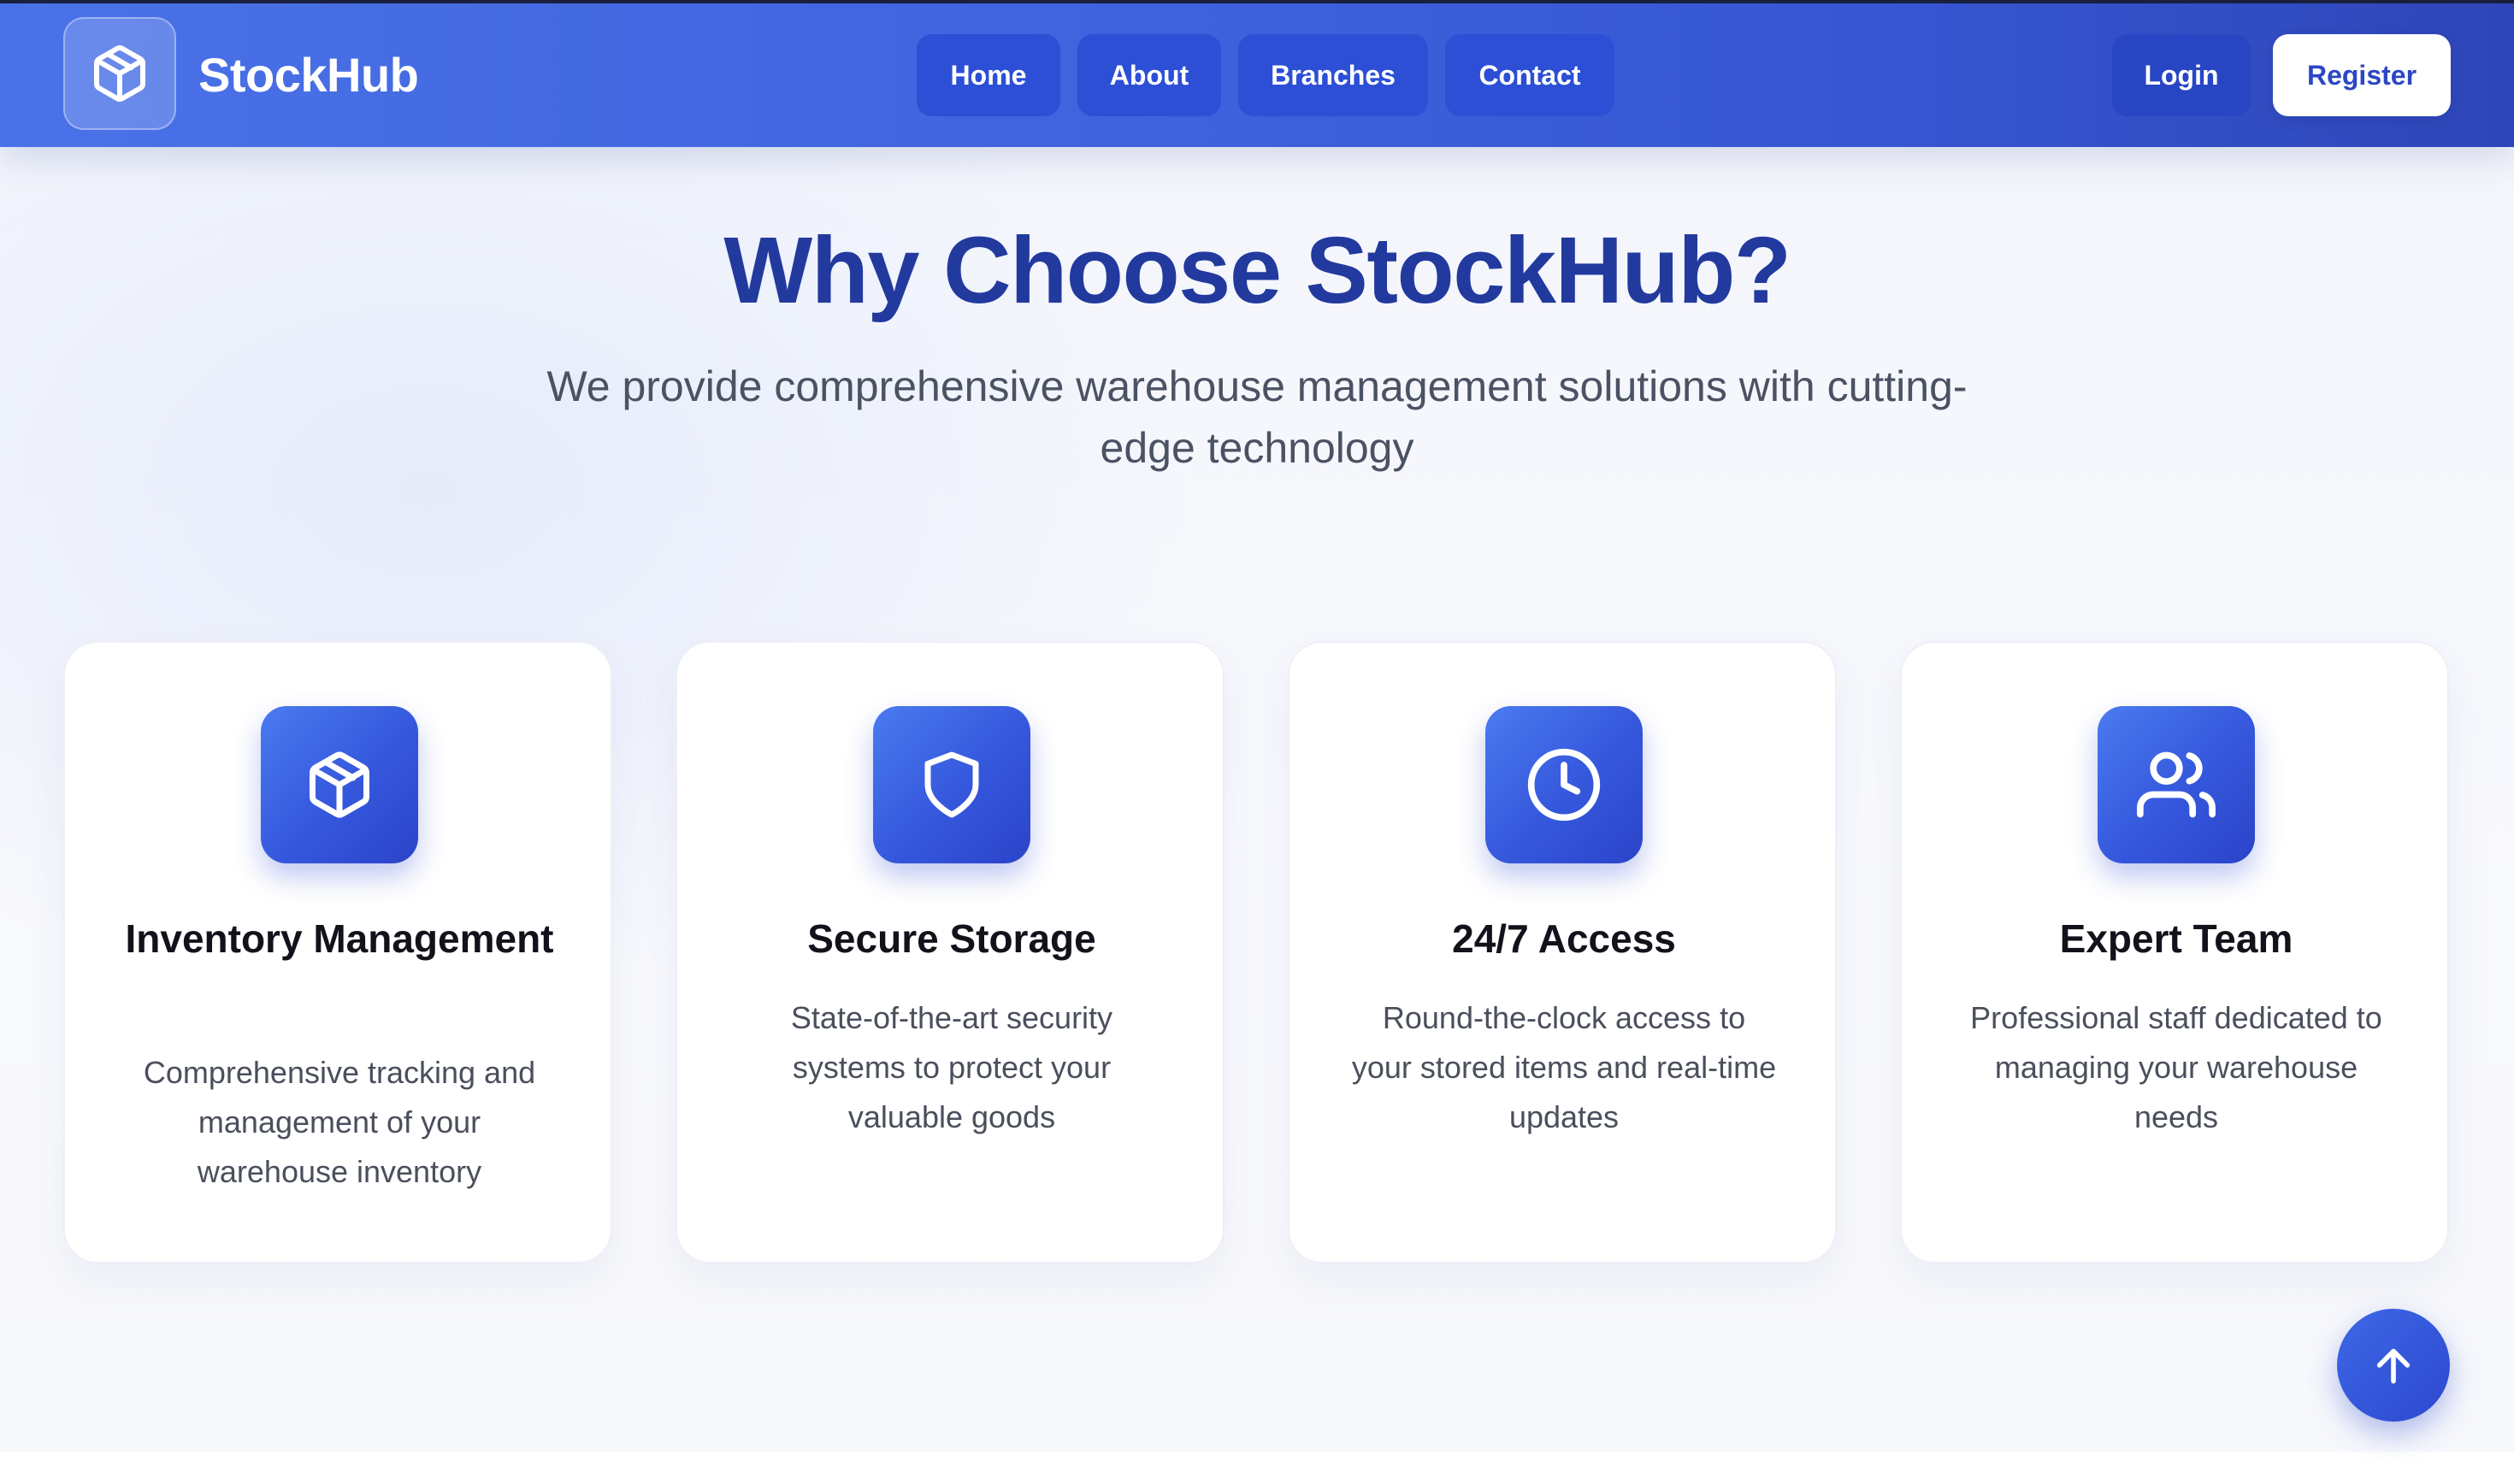 This screenshot has height=1484, width=2514. Describe the element at coordinates (1530, 75) in the screenshot. I see `nav-contact-button: Contact` at that location.